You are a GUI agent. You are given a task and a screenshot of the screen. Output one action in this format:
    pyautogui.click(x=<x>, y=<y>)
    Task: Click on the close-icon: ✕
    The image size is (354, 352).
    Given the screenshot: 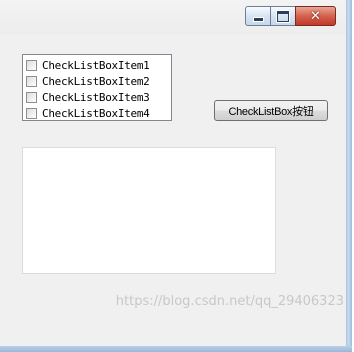 What is the action you would take?
    pyautogui.click(x=315, y=16)
    